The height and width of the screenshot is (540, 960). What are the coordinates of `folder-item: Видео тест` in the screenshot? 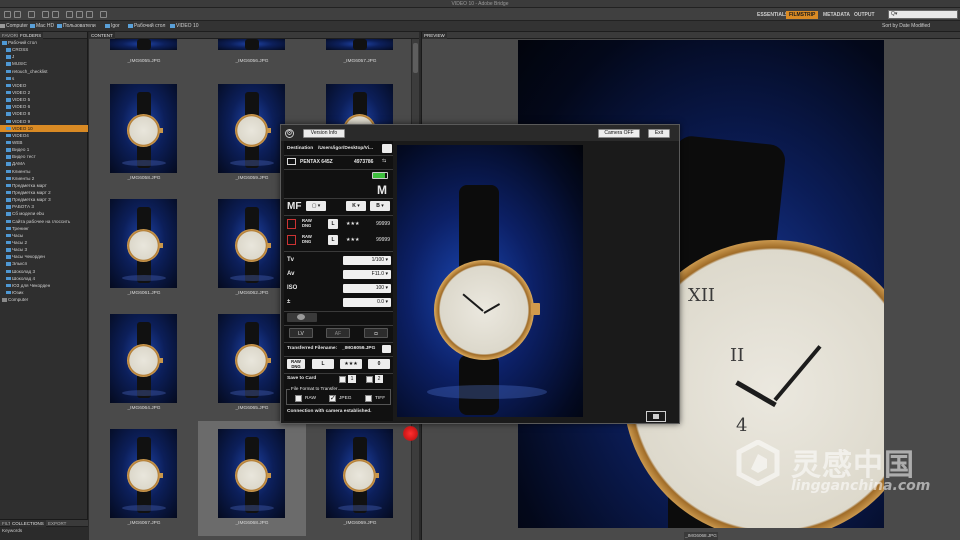 It's located at (44, 156).